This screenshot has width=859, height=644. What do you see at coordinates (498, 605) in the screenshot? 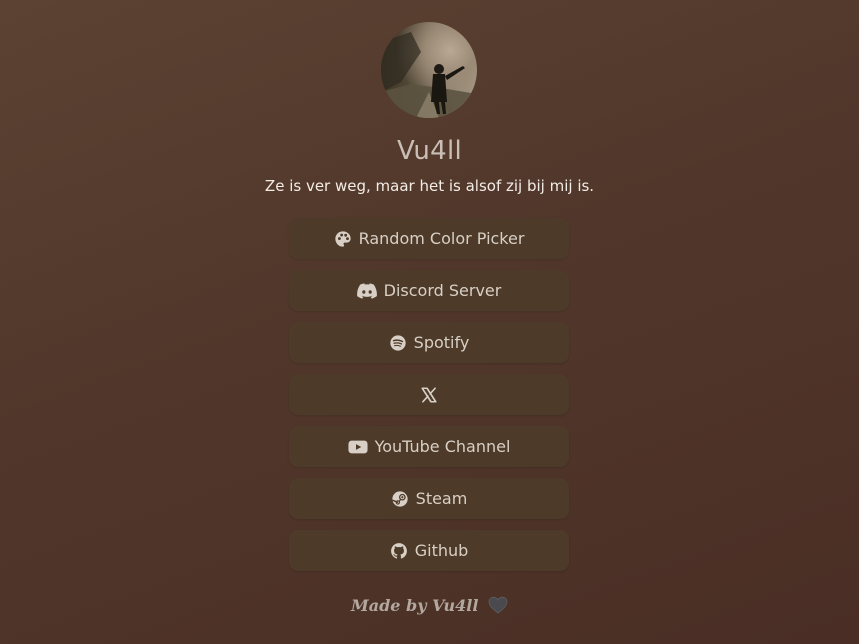
I see `heart-icon` at bounding box center [498, 605].